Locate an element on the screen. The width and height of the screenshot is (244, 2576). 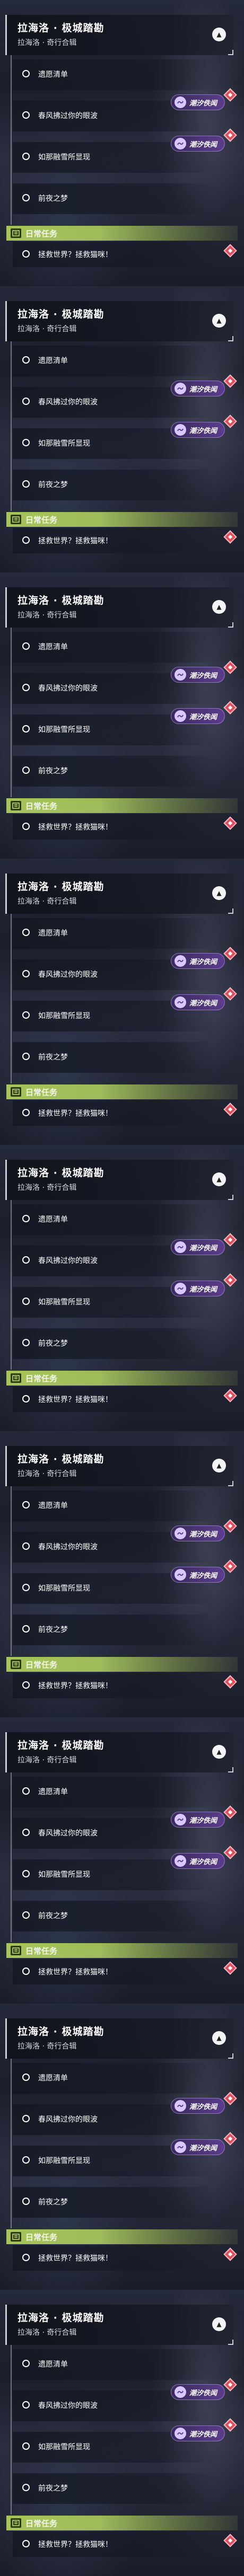
daily-task-header: 日常任务 is located at coordinates (122, 1664).